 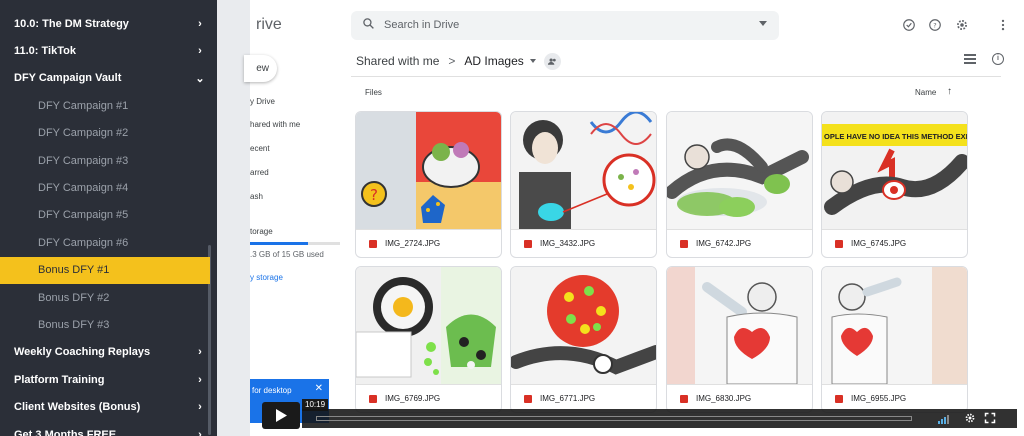 What do you see at coordinates (458, 61) in the screenshot?
I see `breadcrumb: Shared with me > AD Images` at bounding box center [458, 61].